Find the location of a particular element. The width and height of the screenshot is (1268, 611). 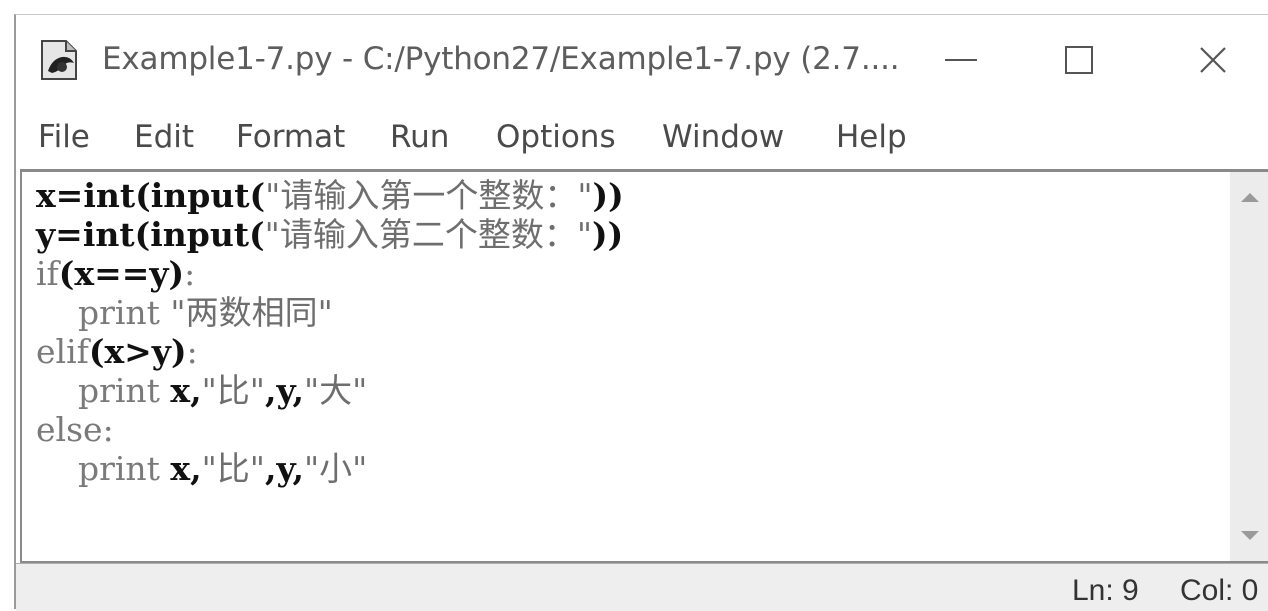

scroll-down-button is located at coordinates (1250, 536).